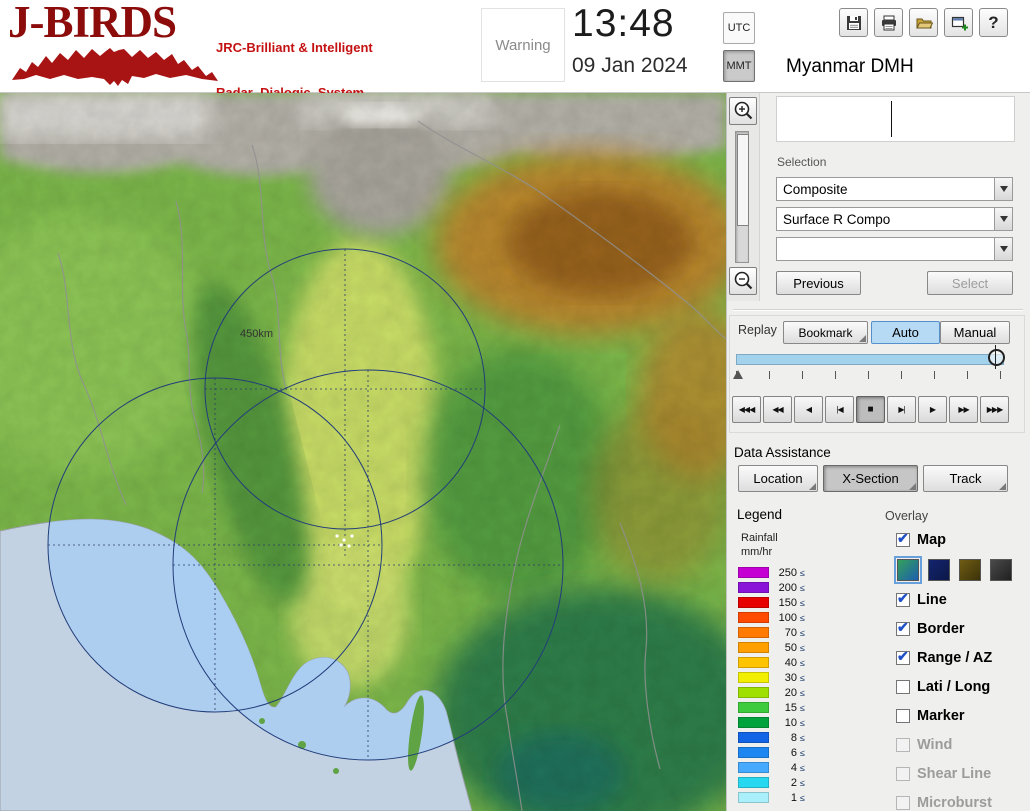  Describe the element at coordinates (891, 119) in the screenshot. I see `text-caret` at that location.